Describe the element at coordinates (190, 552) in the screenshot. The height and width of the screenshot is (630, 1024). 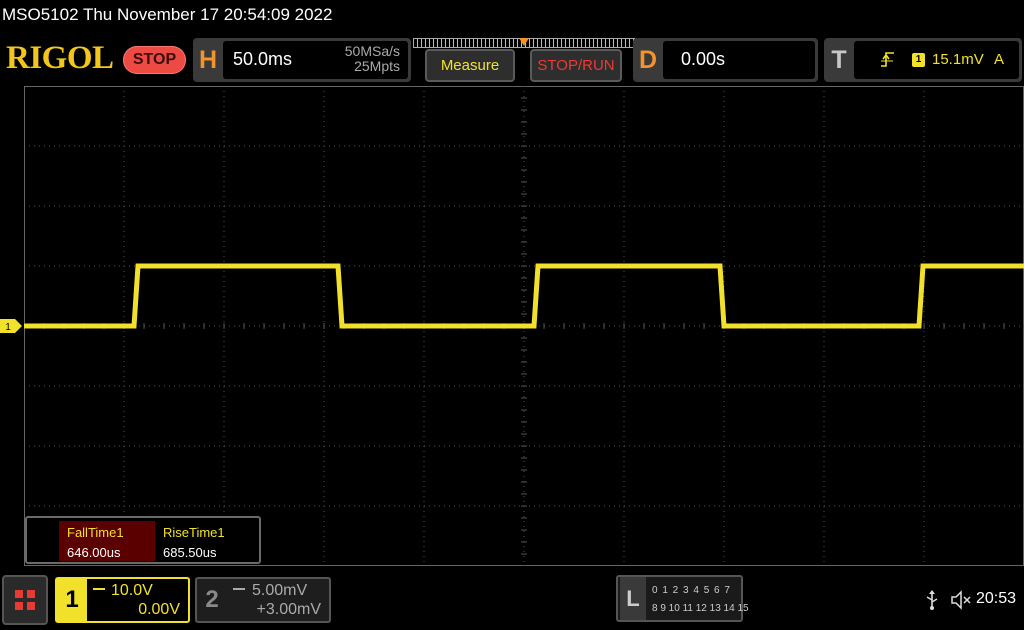
I see `measurement-value: 685.50us` at that location.